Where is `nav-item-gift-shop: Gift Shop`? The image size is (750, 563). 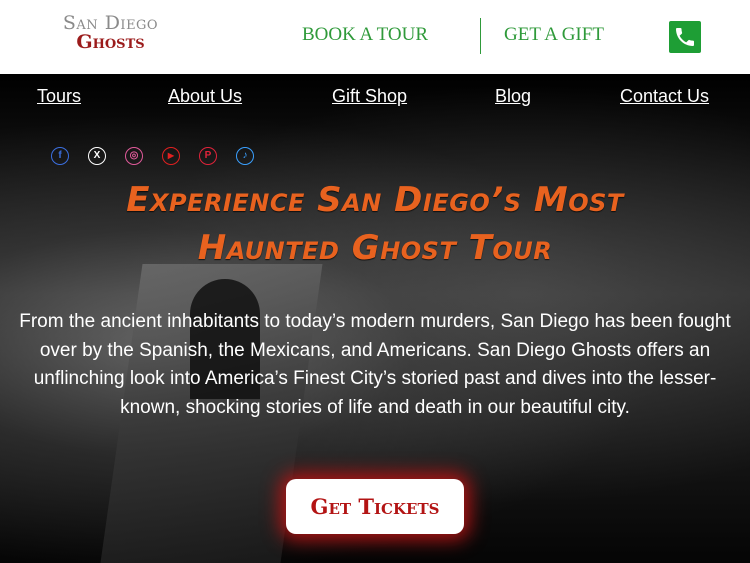 nav-item-gift-shop: Gift Shop is located at coordinates (369, 96).